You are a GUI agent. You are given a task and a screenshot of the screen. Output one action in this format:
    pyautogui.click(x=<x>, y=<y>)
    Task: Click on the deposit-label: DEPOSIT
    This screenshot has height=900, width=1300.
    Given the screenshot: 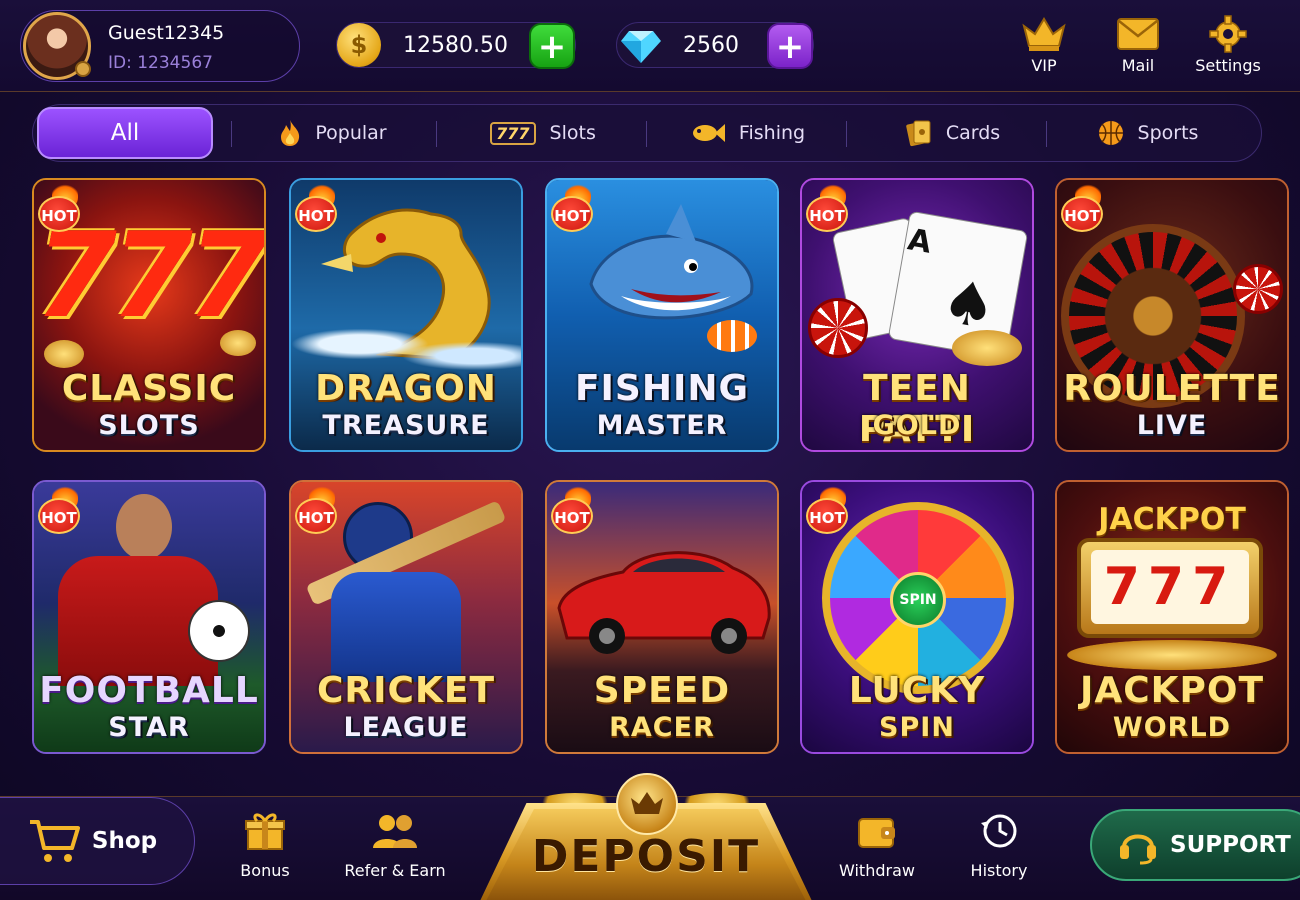 What is the action you would take?
    pyautogui.click(x=646, y=856)
    